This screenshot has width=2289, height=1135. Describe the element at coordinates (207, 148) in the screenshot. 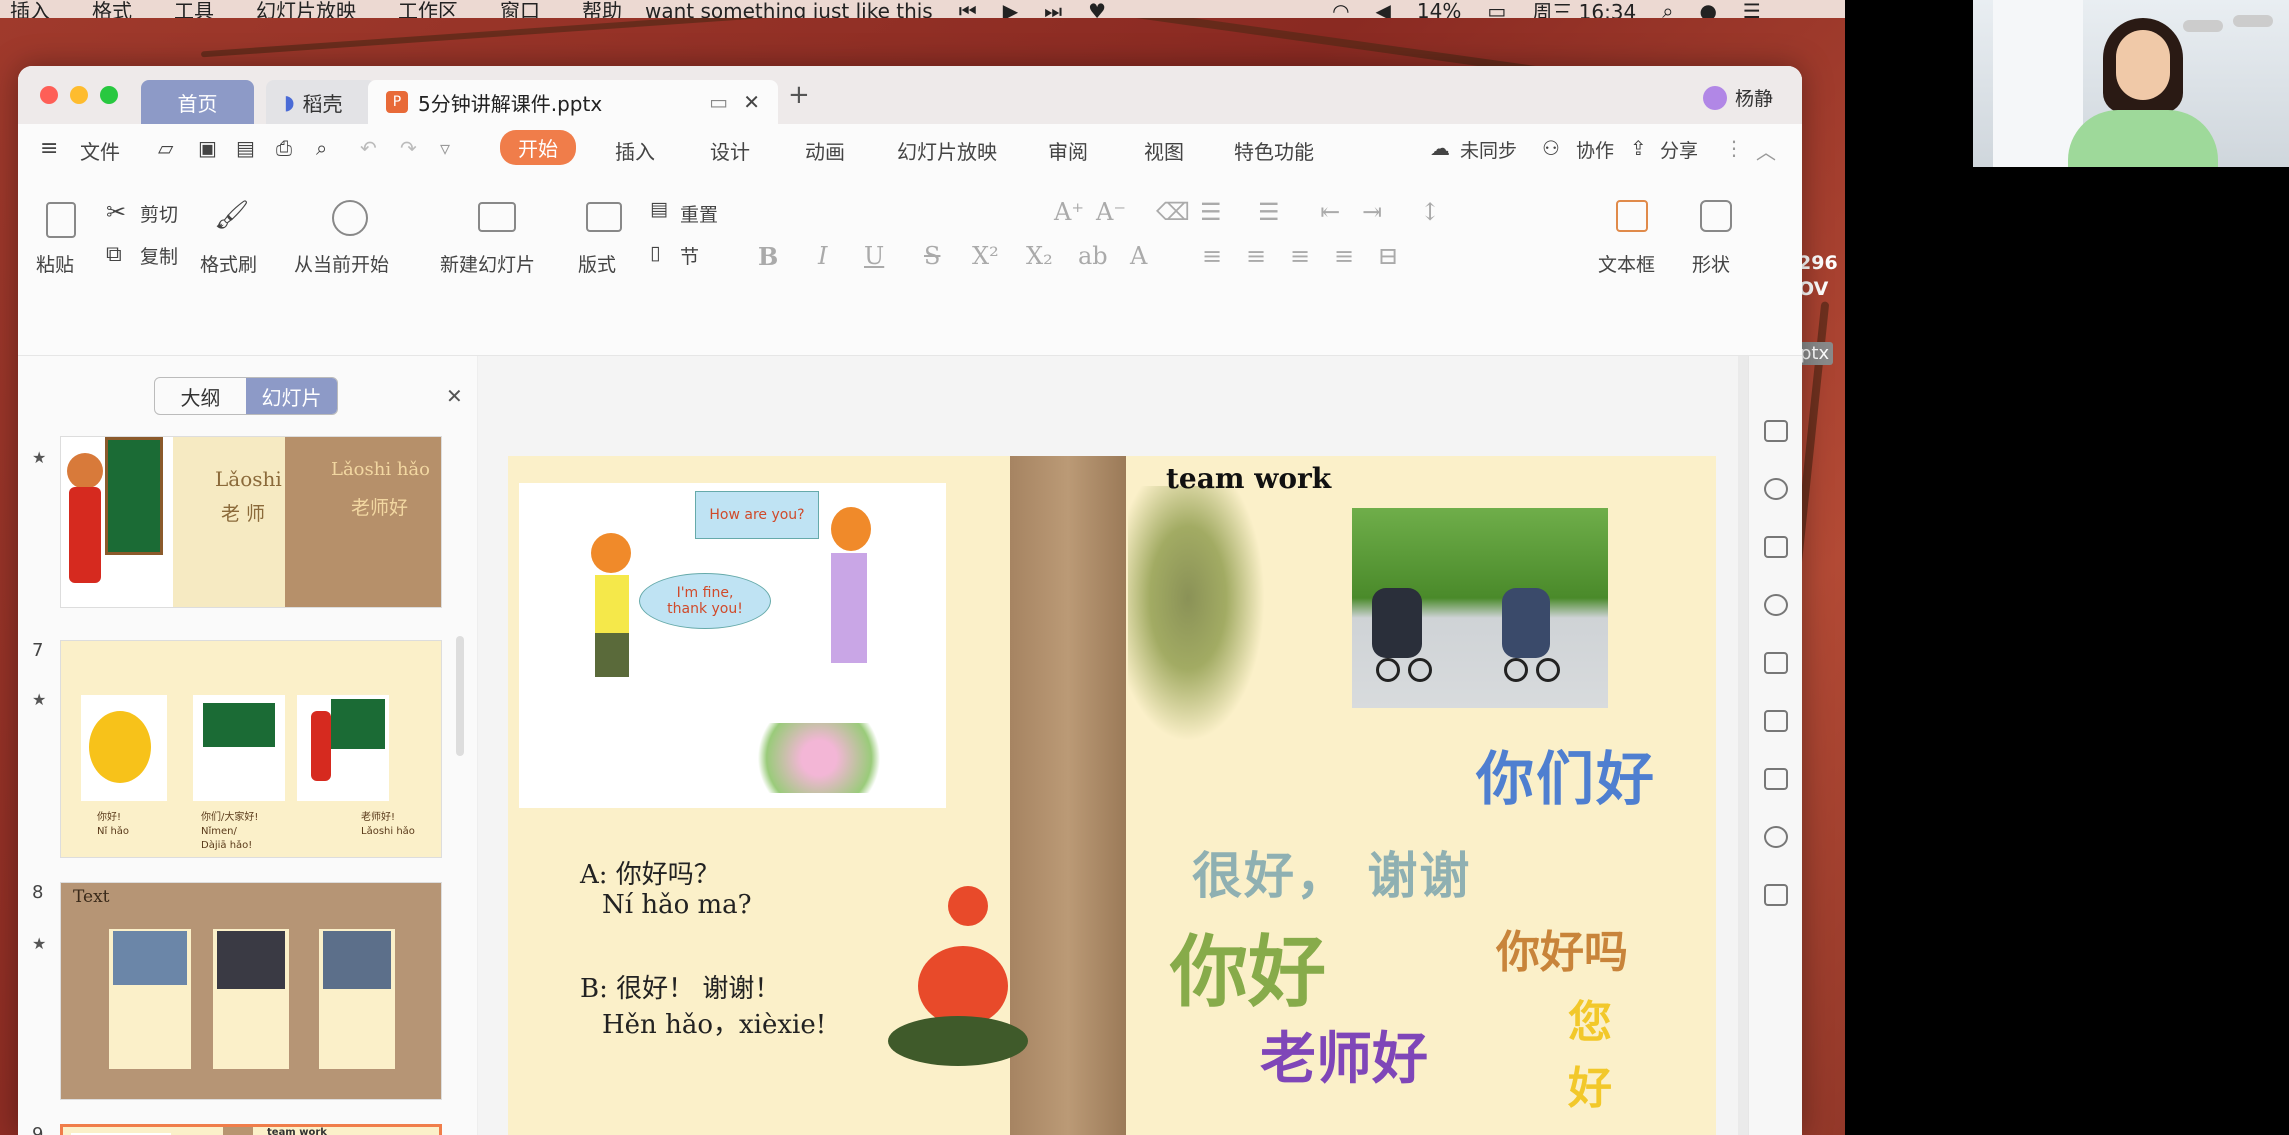

I see `save-icon: ▣` at that location.